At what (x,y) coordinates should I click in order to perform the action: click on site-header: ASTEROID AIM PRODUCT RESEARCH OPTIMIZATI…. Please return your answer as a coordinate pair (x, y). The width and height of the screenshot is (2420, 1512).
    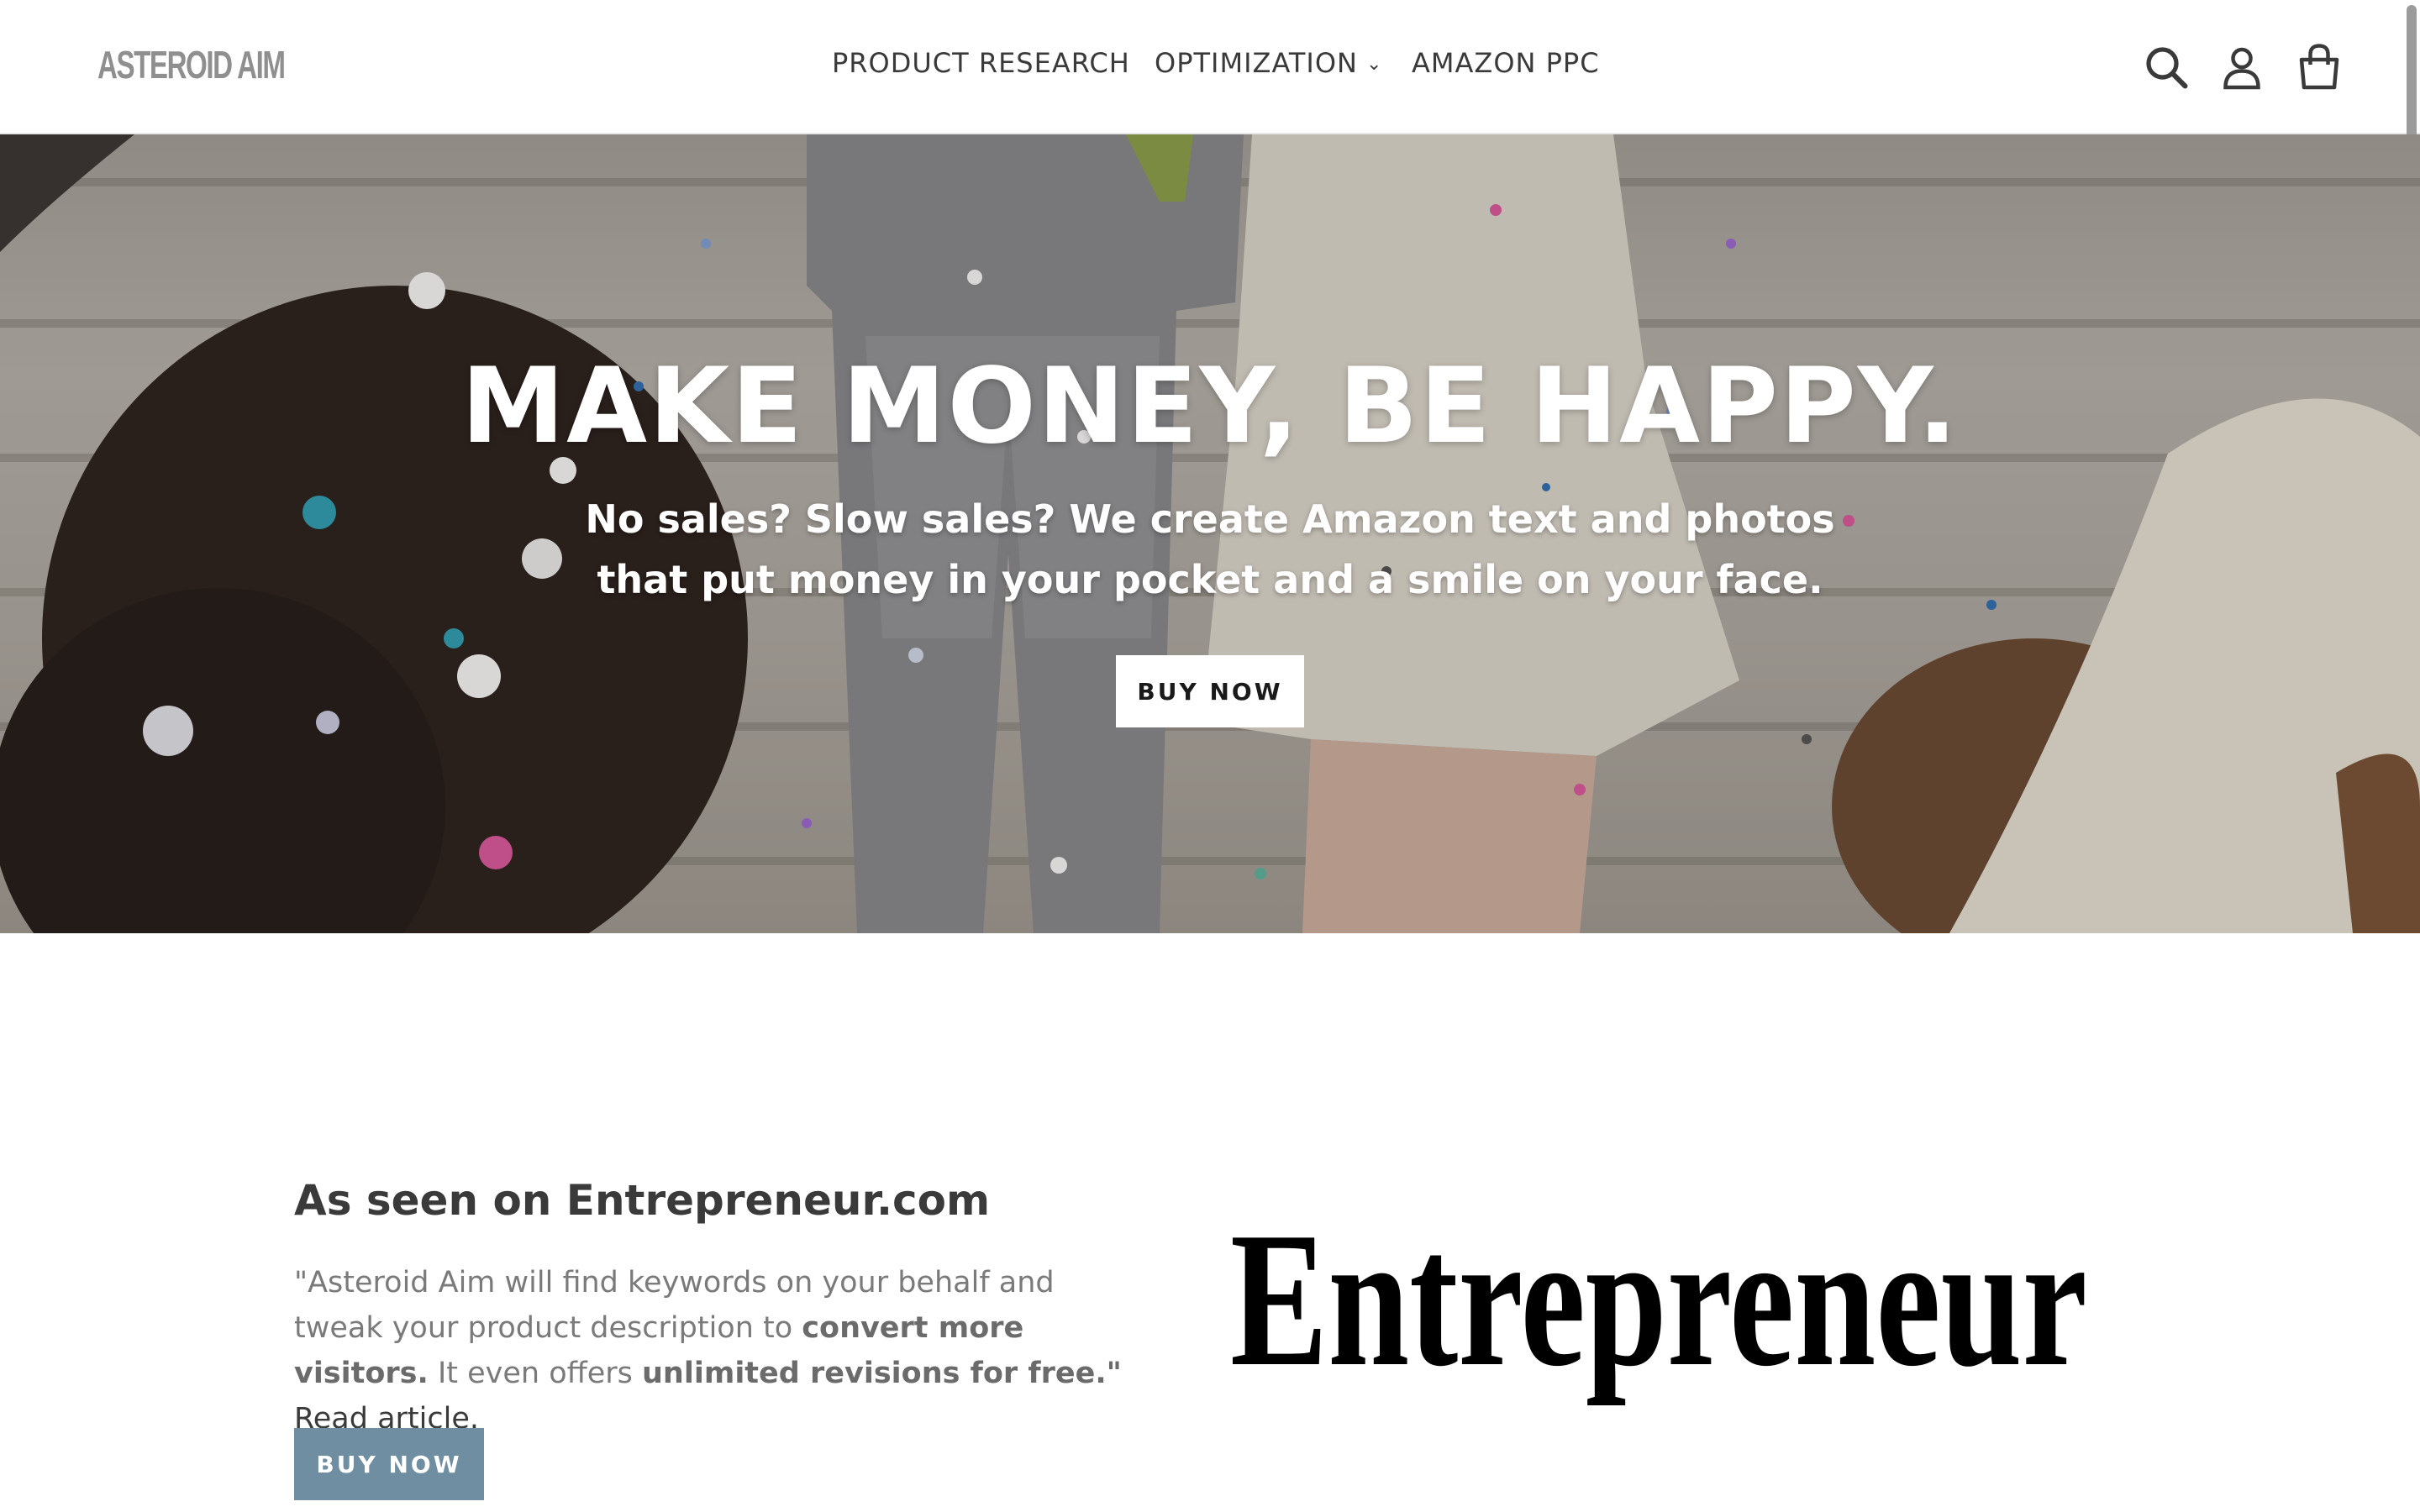
    Looking at the image, I should click on (1210, 69).